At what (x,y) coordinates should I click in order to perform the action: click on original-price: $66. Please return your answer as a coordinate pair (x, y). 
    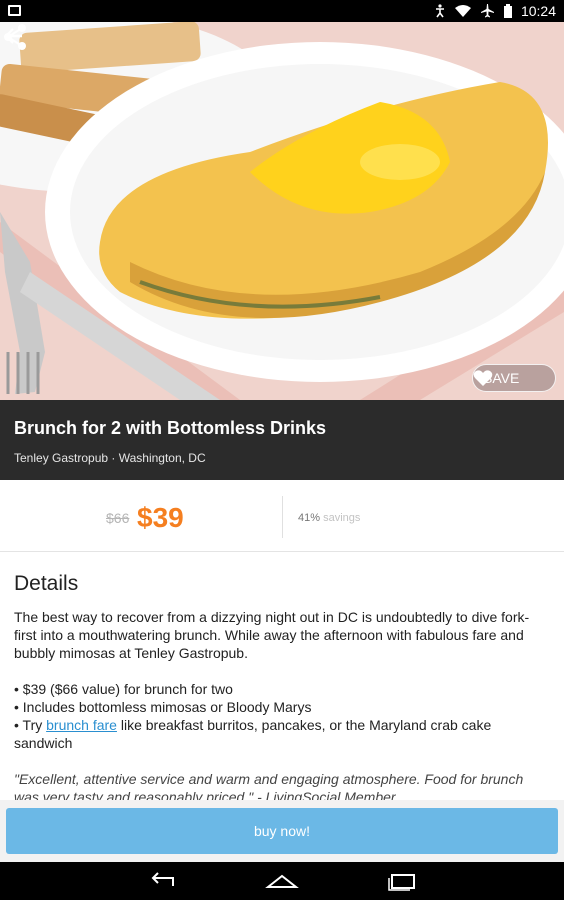
    Looking at the image, I should click on (118, 518).